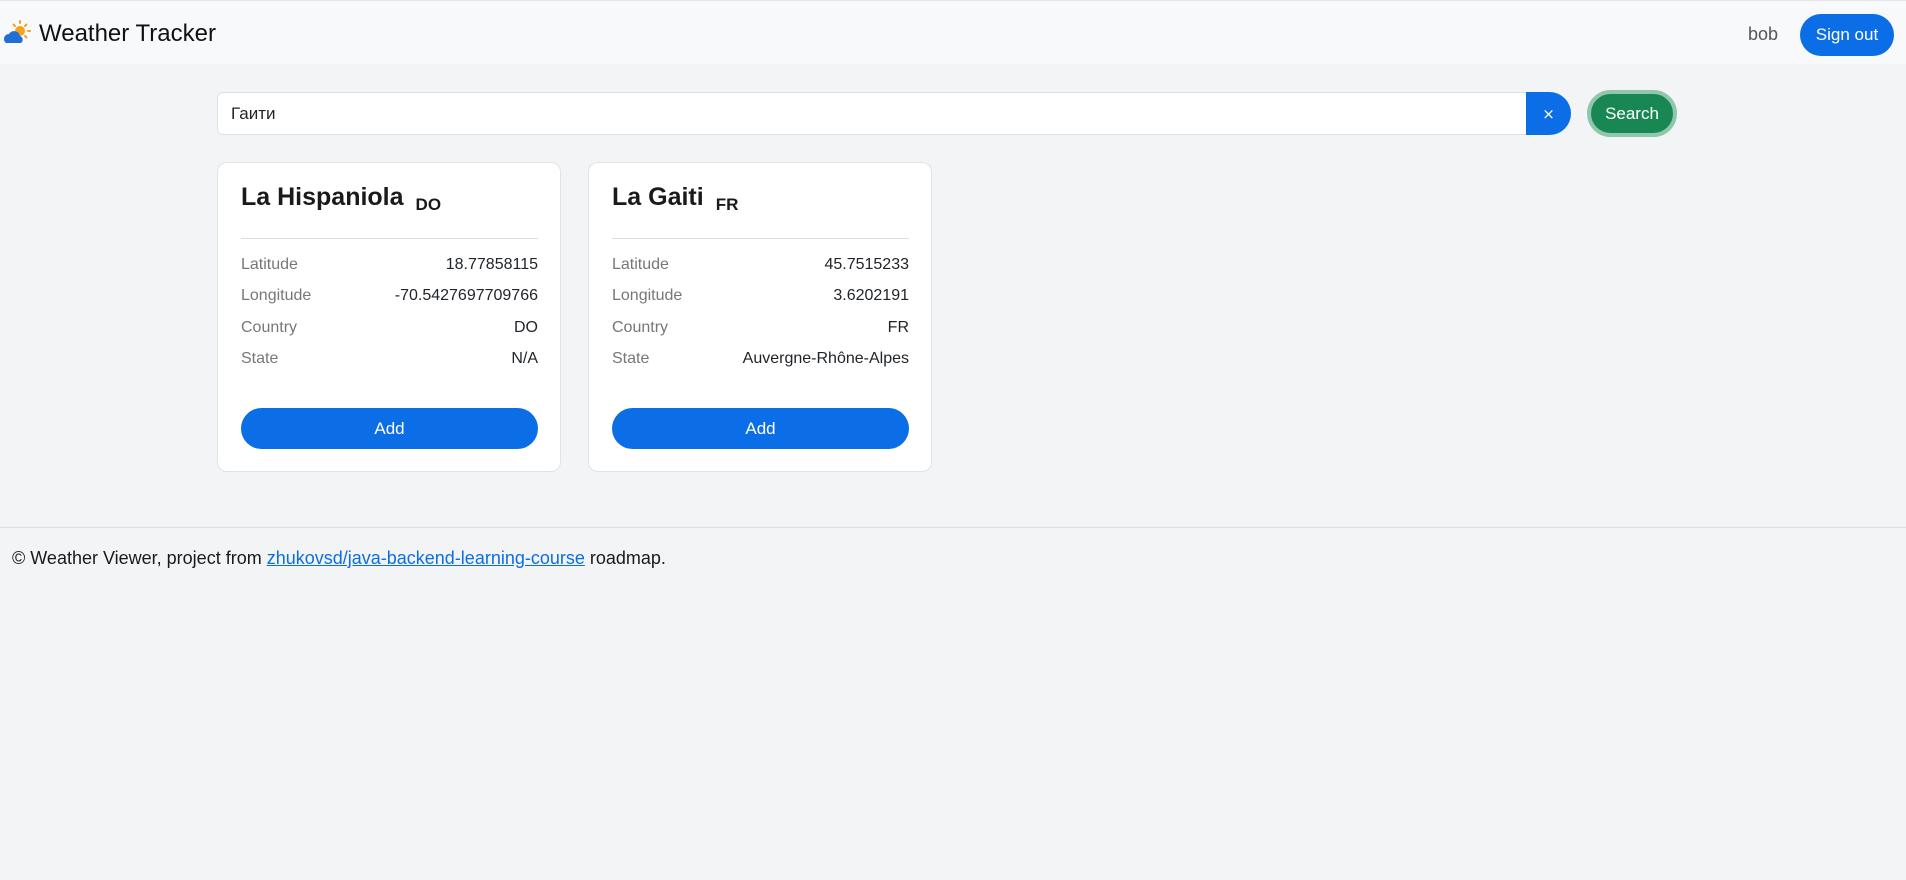 The image size is (1906, 880). What do you see at coordinates (825, 358) in the screenshot?
I see `state-value: Auvergne-Rhône-Alpes` at bounding box center [825, 358].